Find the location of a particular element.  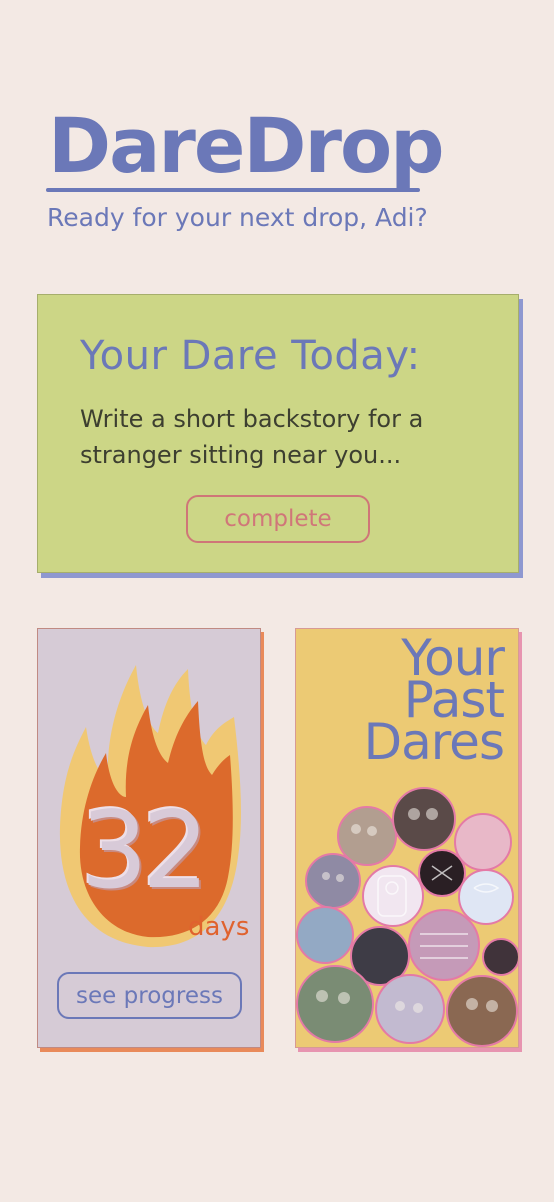

dare-title: Your Dare Today: is located at coordinates (250, 356).